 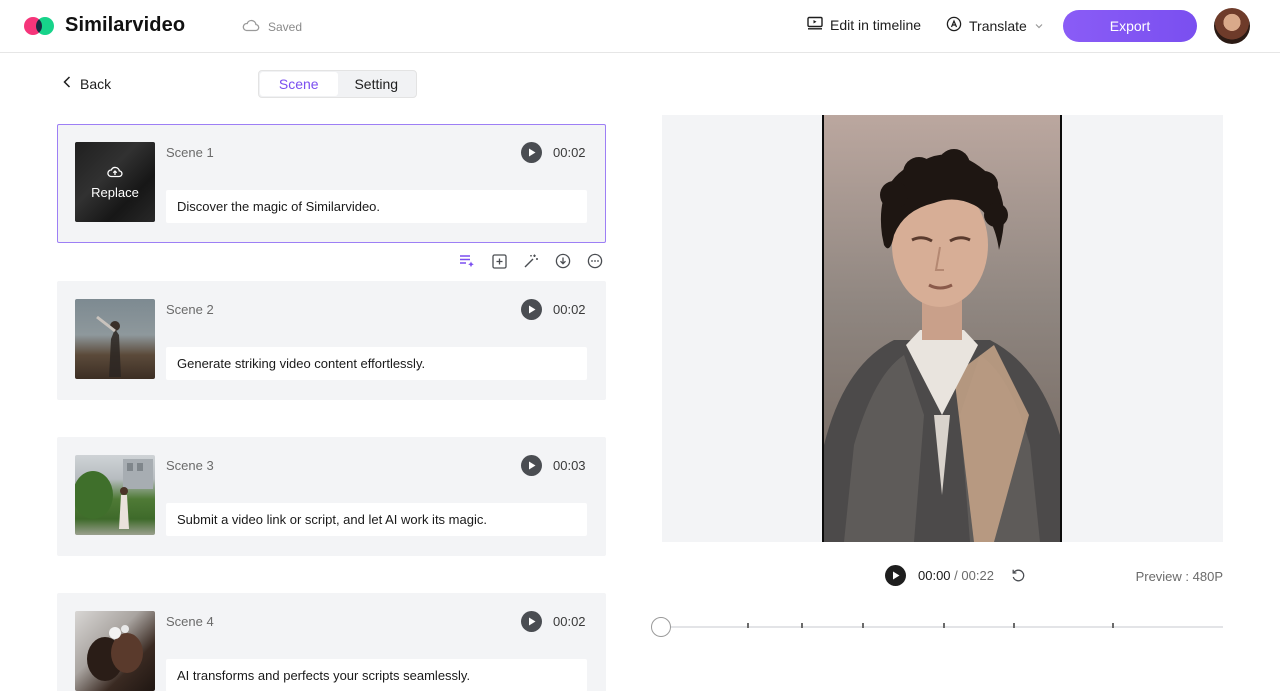 I want to click on timeline-scrubber, so click(x=942, y=625).